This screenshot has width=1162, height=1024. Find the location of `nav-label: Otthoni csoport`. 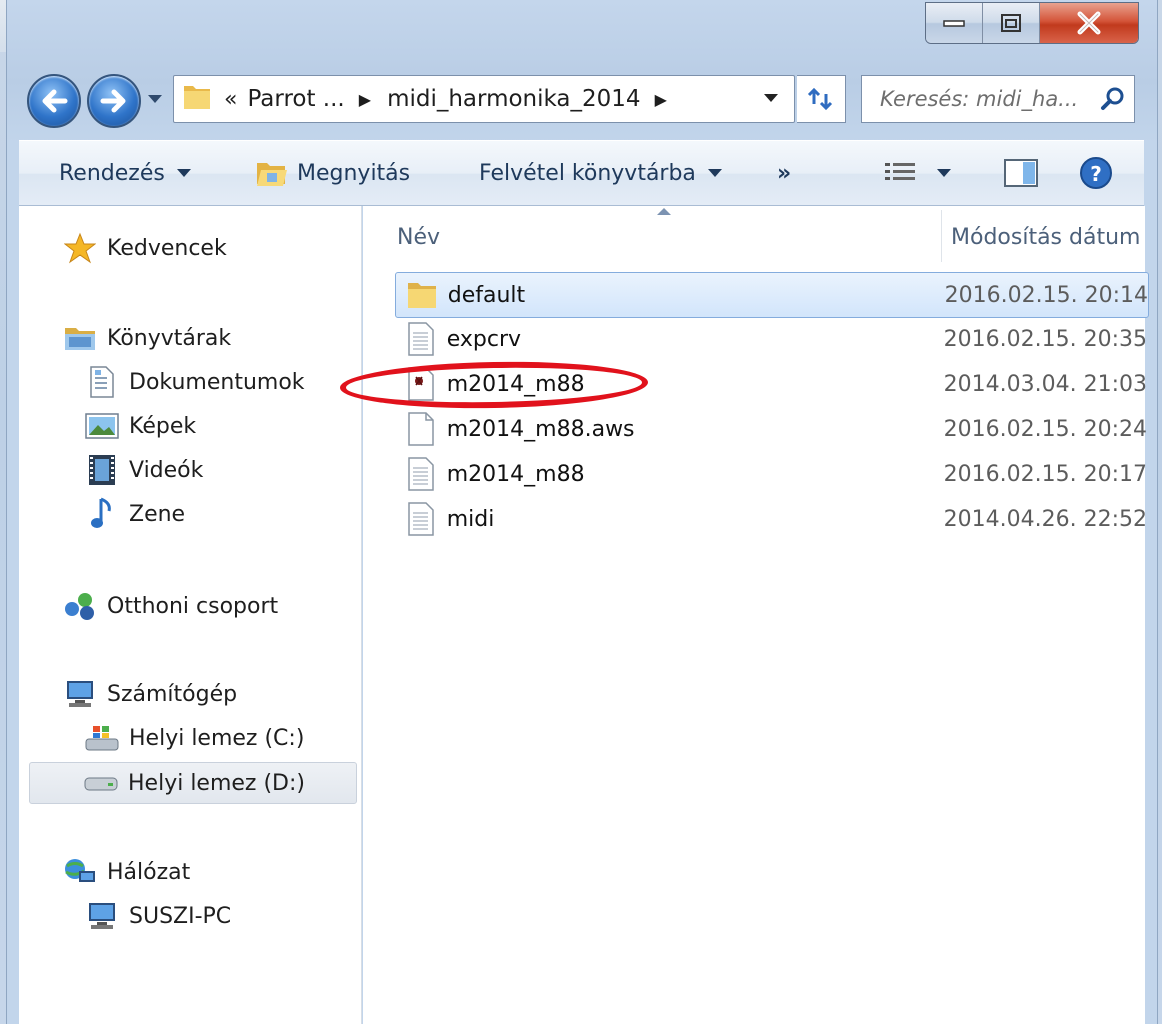

nav-label: Otthoni csoport is located at coordinates (193, 606).